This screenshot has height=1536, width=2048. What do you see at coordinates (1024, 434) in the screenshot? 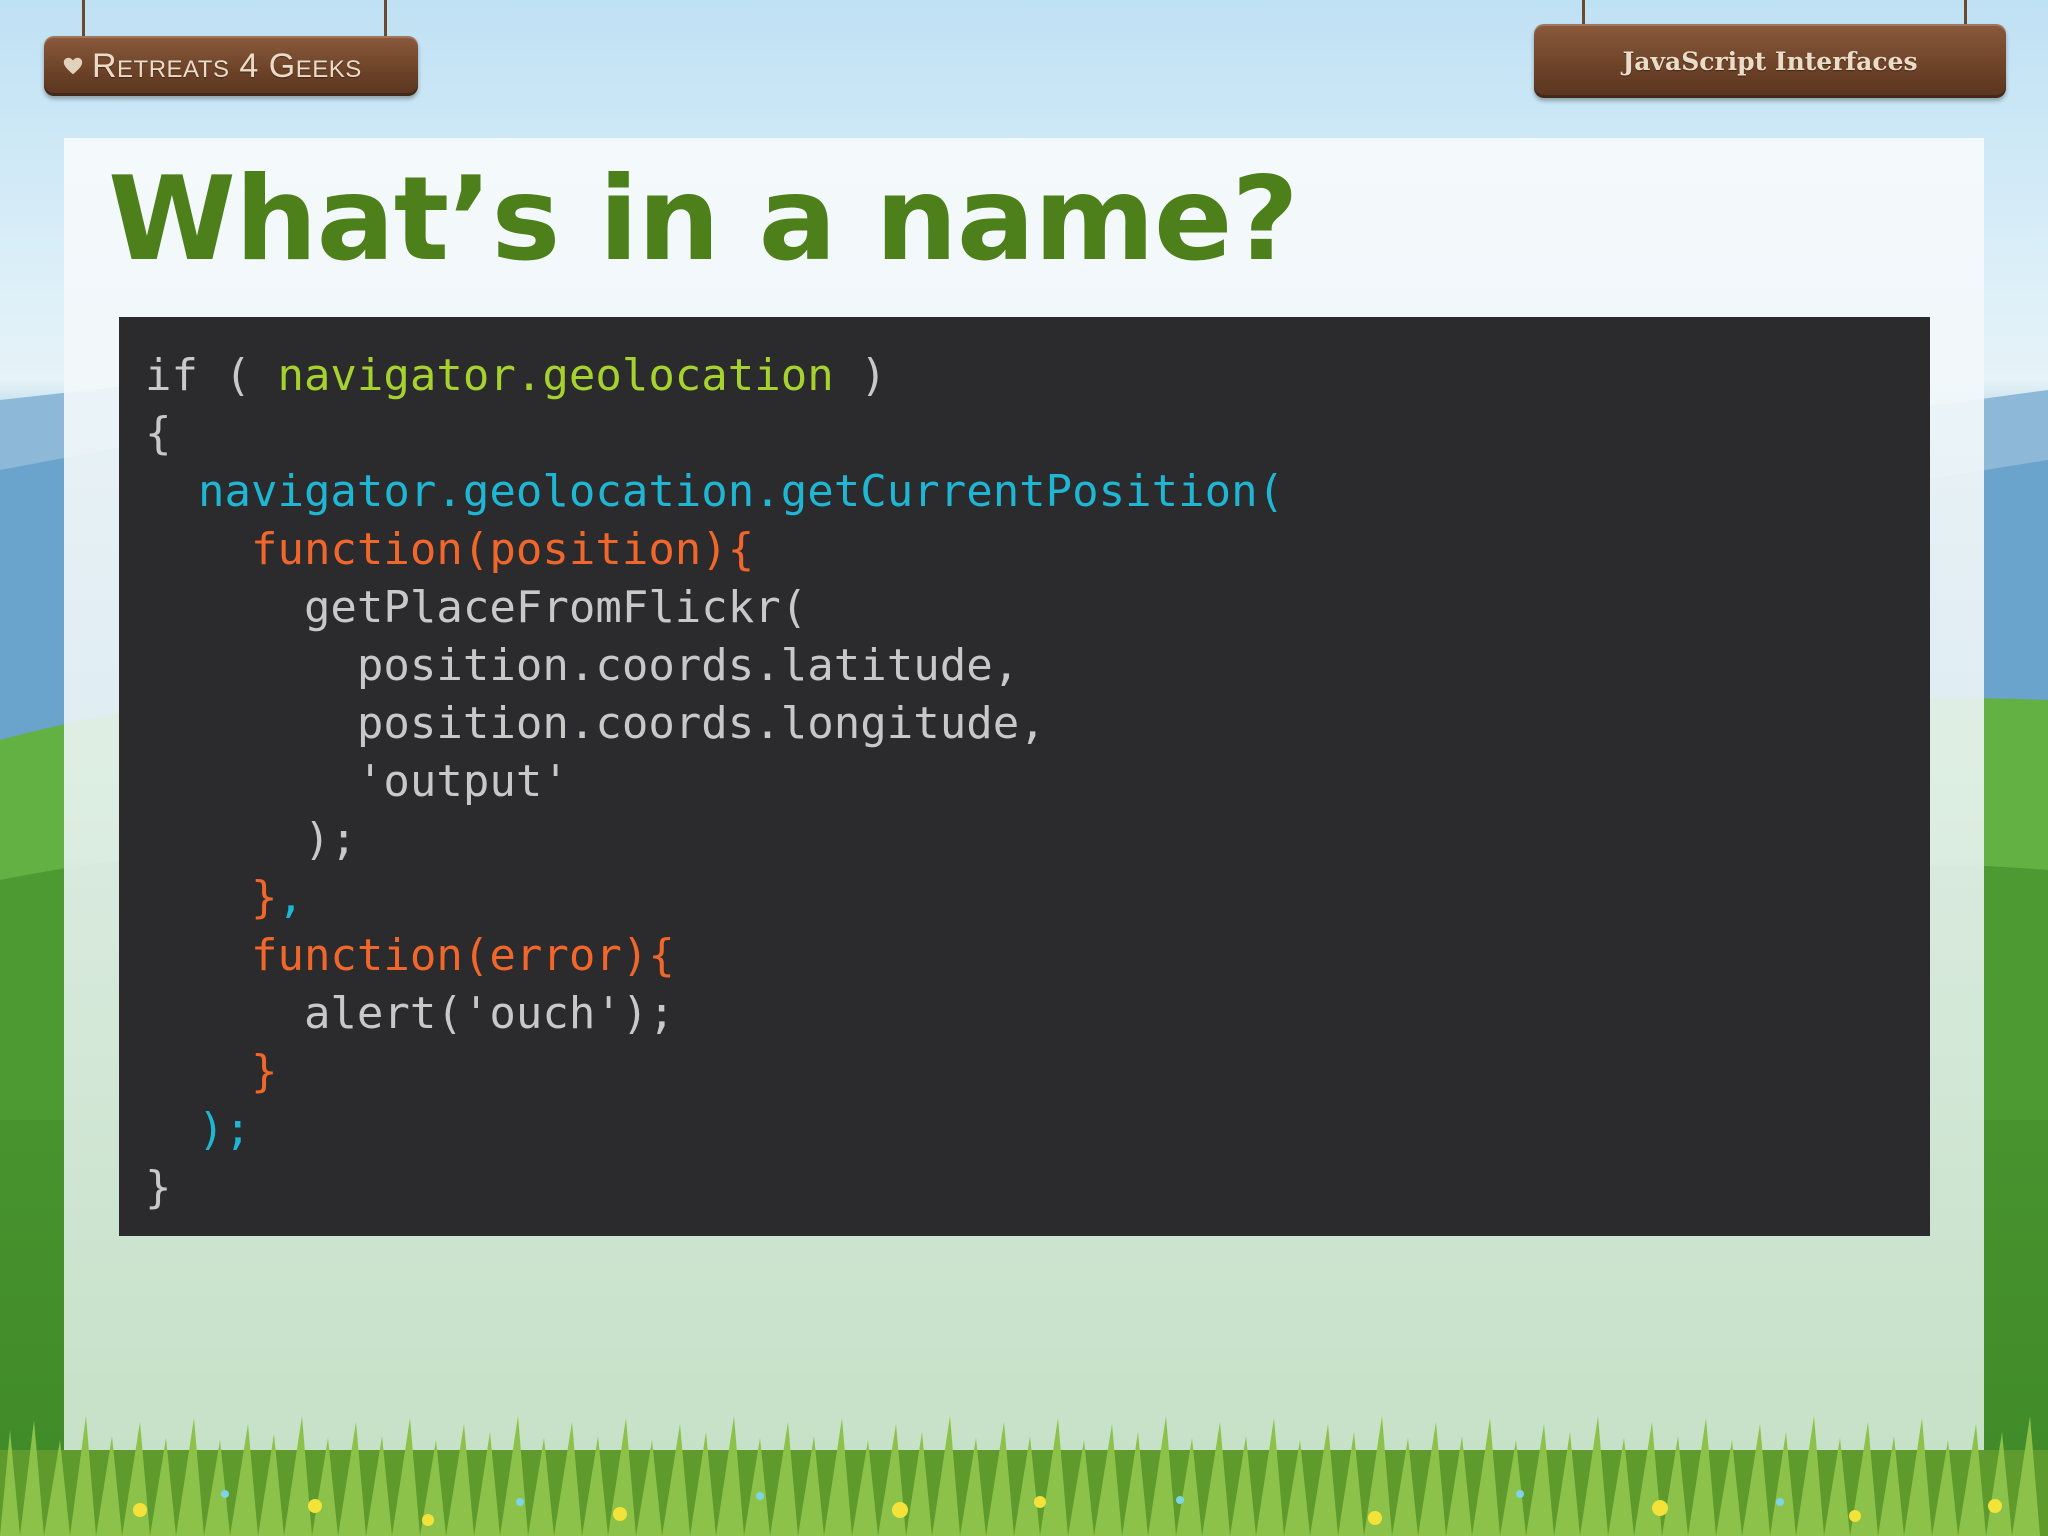
I see `code-line: {` at bounding box center [1024, 434].